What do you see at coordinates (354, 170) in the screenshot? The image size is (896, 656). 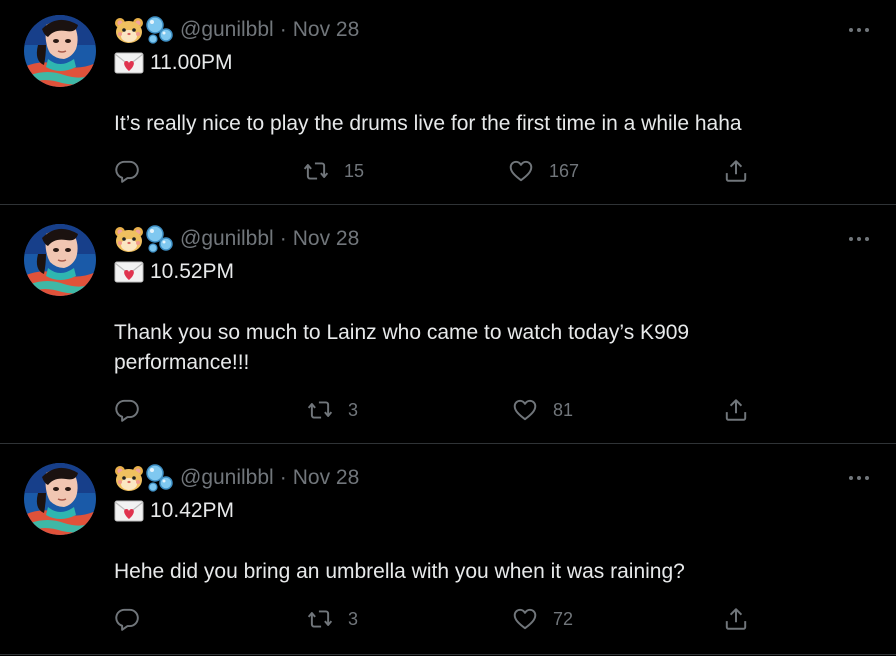 I see `retweet-count: 15` at bounding box center [354, 170].